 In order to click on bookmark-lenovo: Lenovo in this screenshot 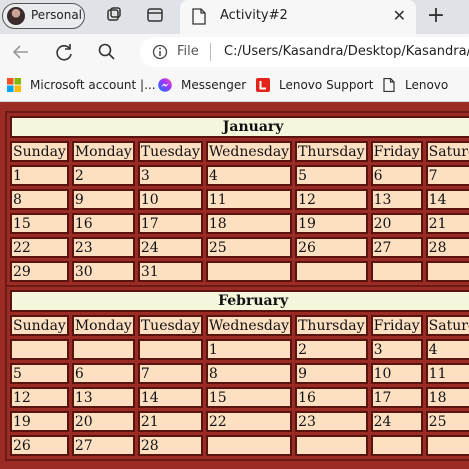, I will do `click(426, 85)`.